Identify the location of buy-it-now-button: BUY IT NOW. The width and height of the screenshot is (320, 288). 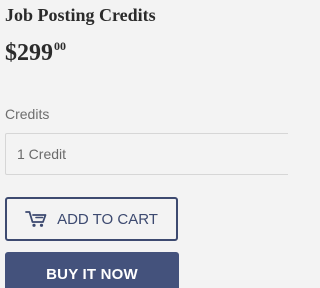
(92, 270).